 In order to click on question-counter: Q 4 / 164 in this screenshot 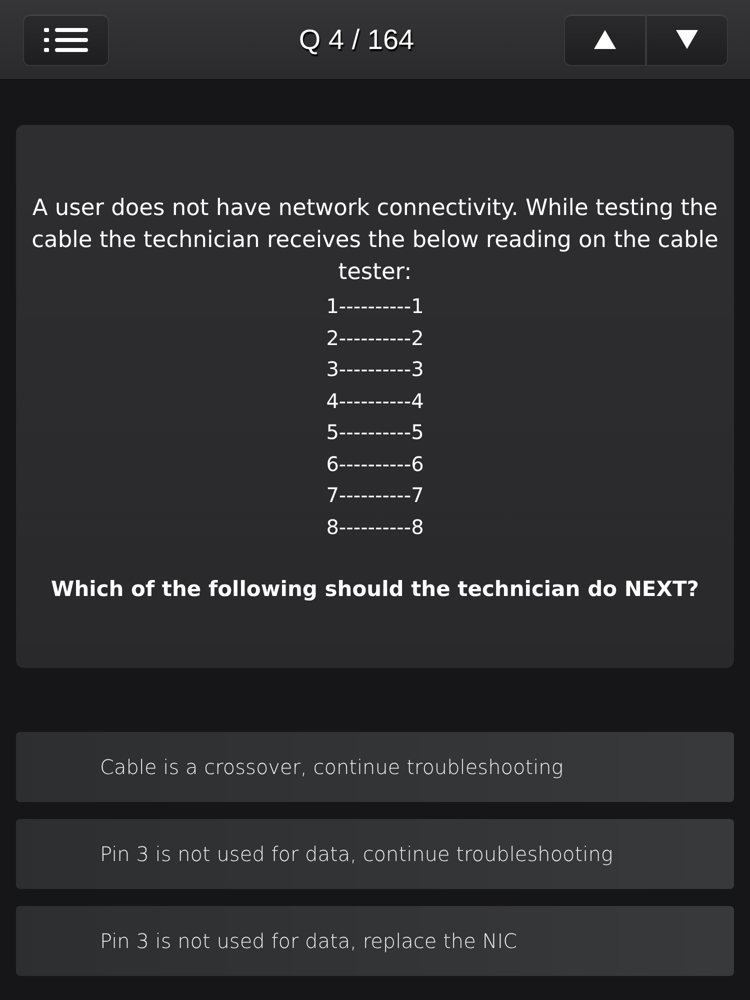, I will do `click(356, 40)`.